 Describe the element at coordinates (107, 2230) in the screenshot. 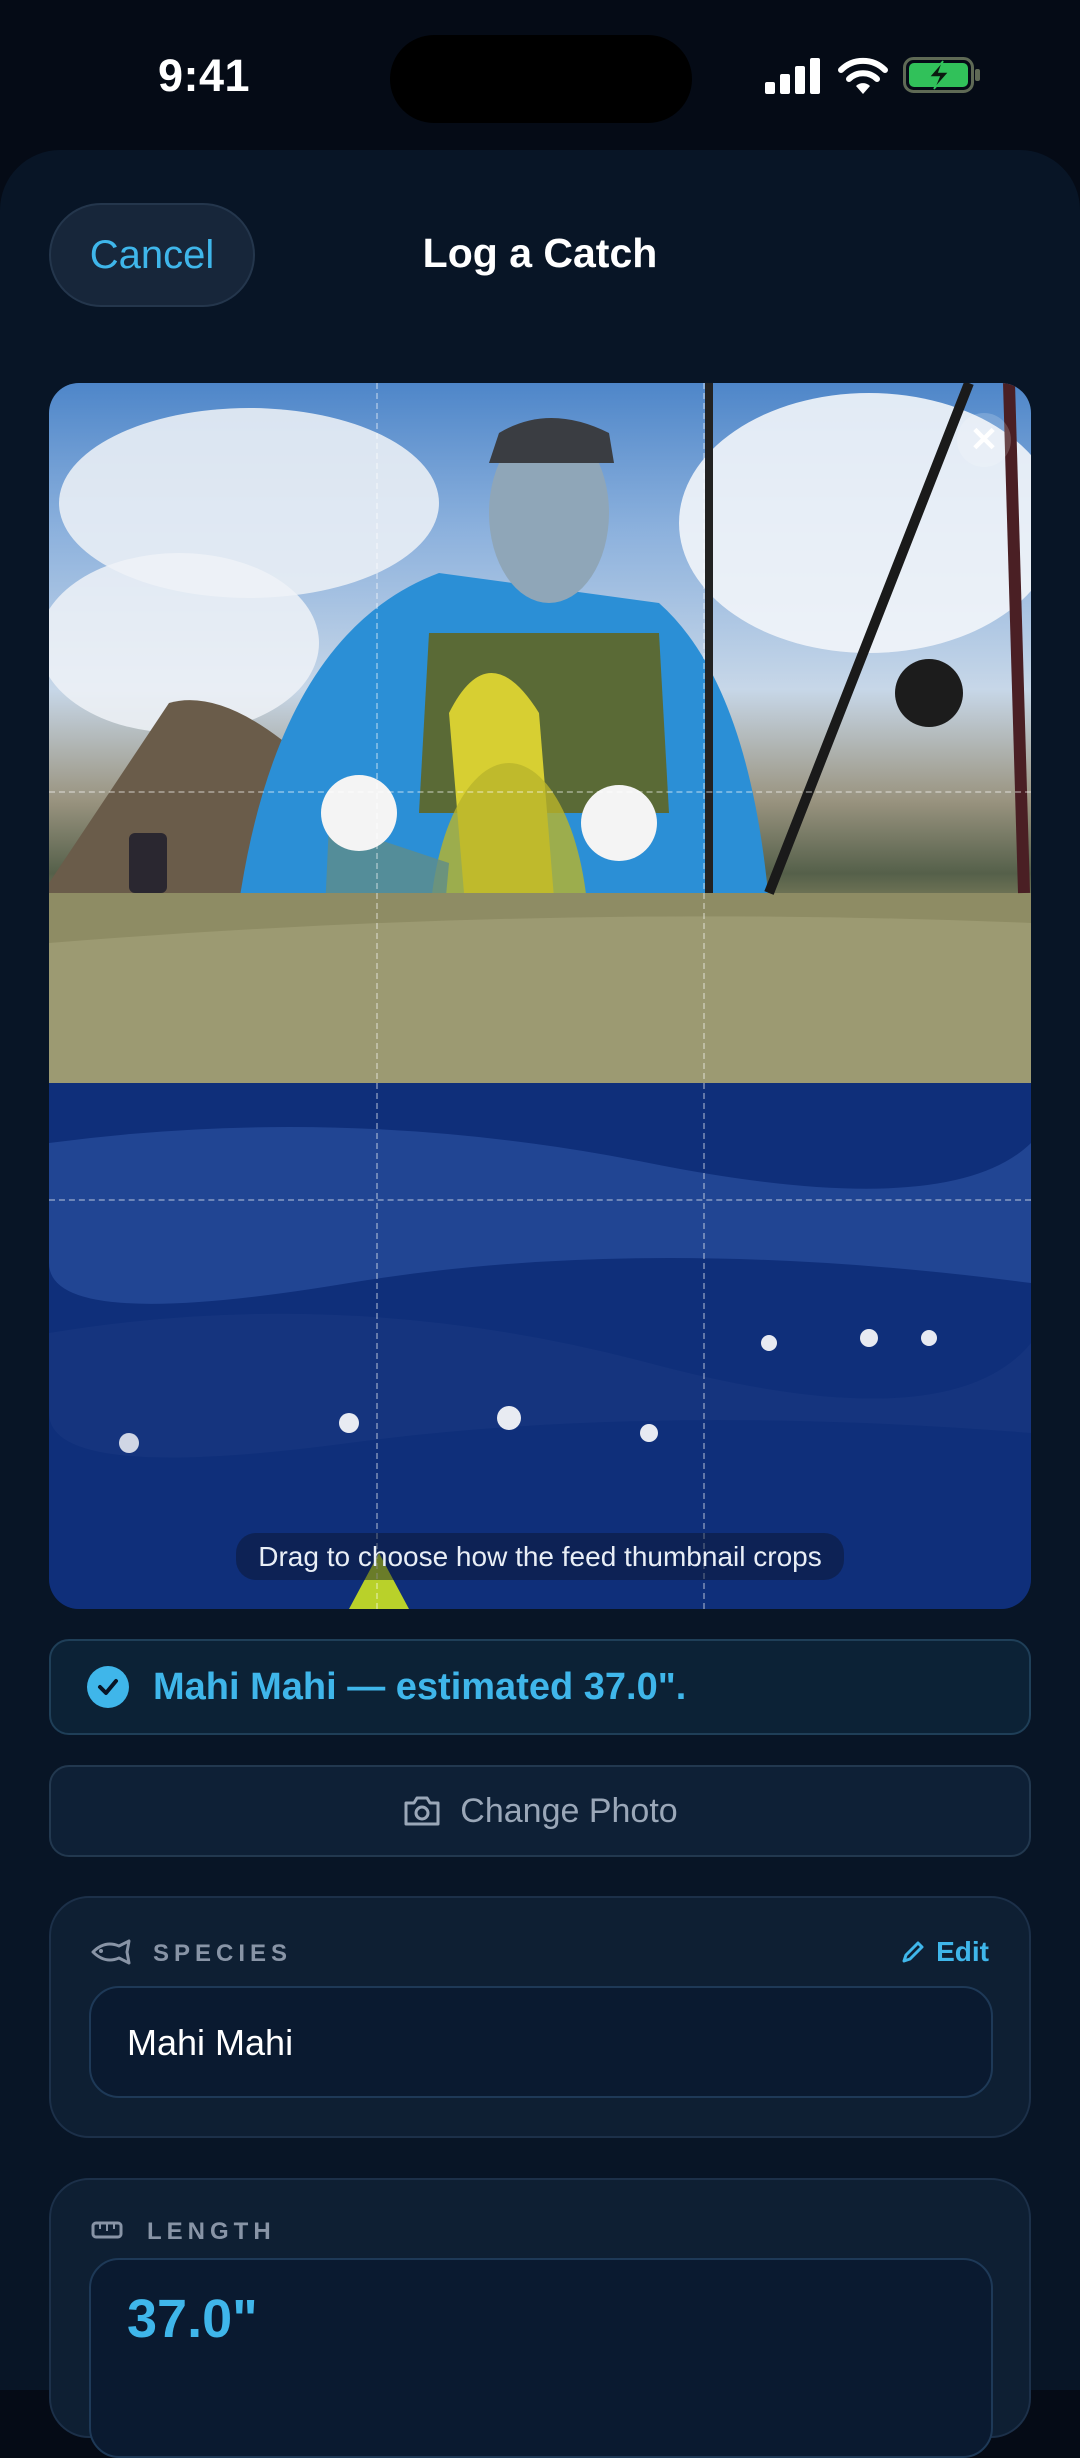

I see `ruler-icon` at that location.